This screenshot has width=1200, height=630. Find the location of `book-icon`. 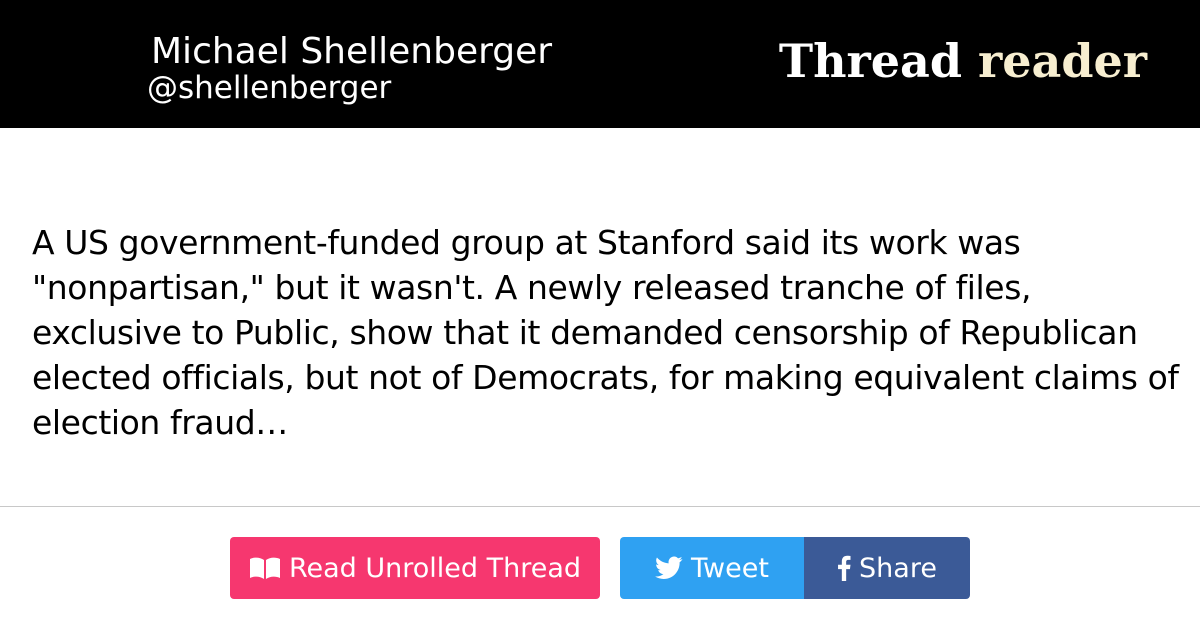

book-icon is located at coordinates (265, 568).